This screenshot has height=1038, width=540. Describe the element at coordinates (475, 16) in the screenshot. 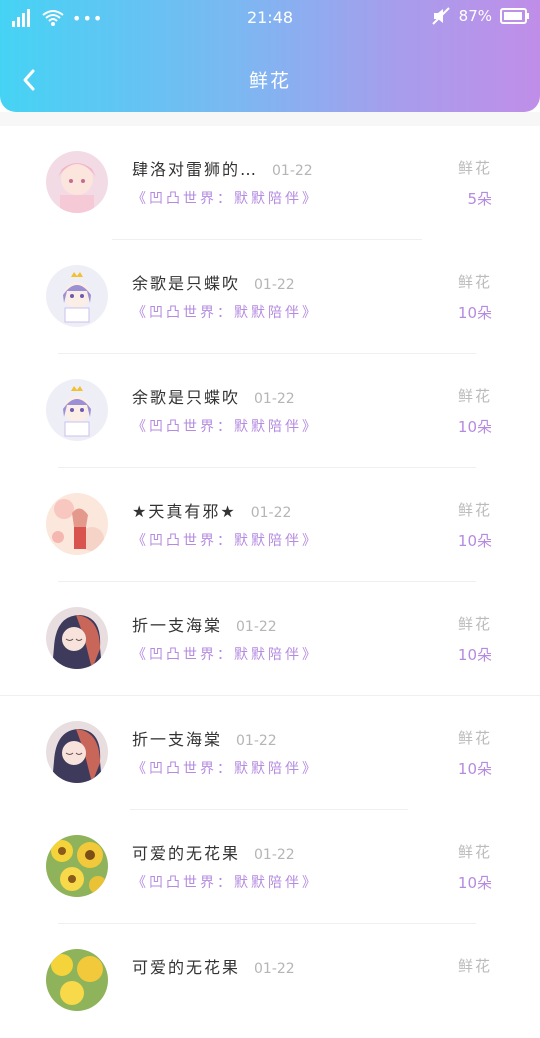

I see `battery-percent: 87%` at that location.